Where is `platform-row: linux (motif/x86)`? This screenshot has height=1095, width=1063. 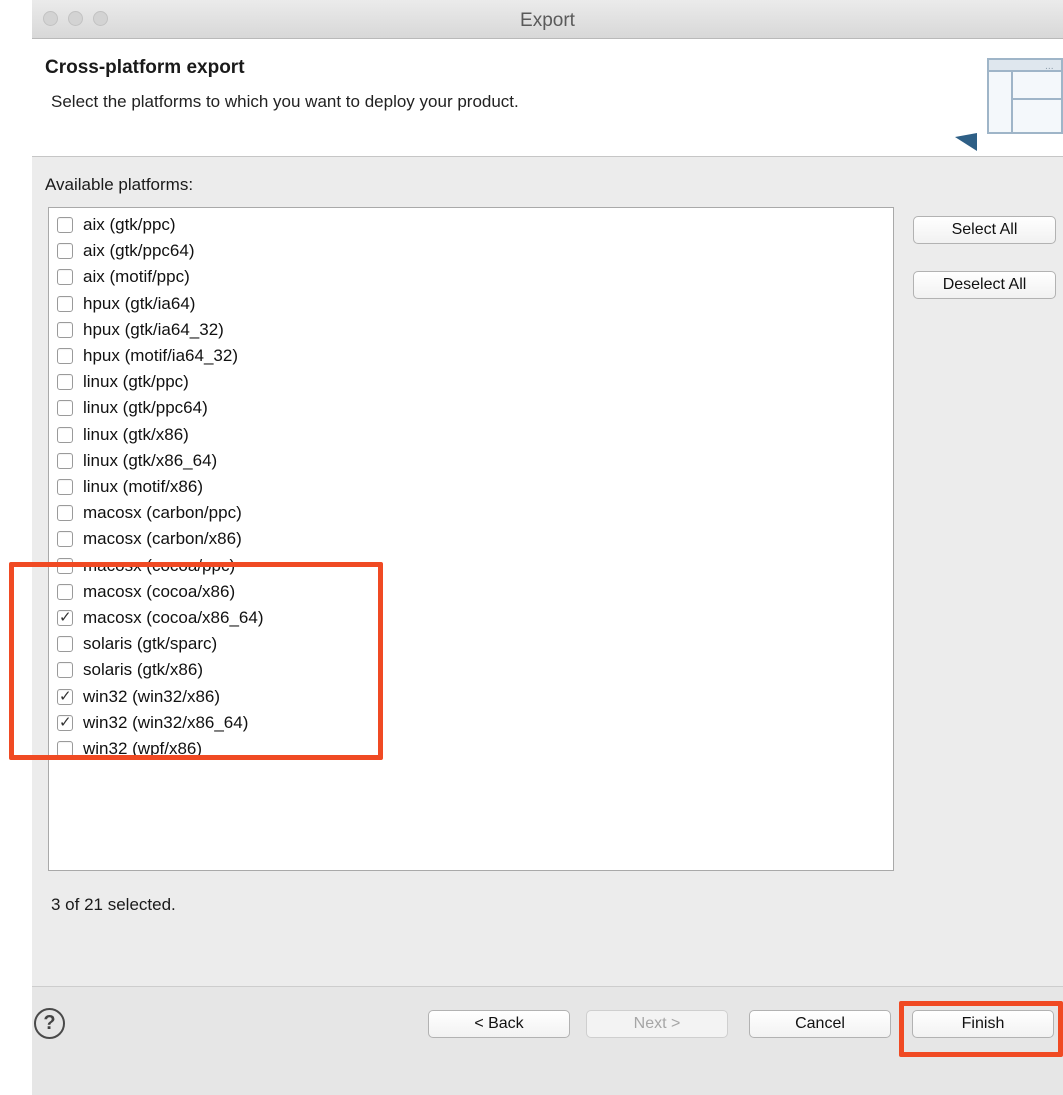
platform-row: linux (motif/x86) is located at coordinates (130, 487).